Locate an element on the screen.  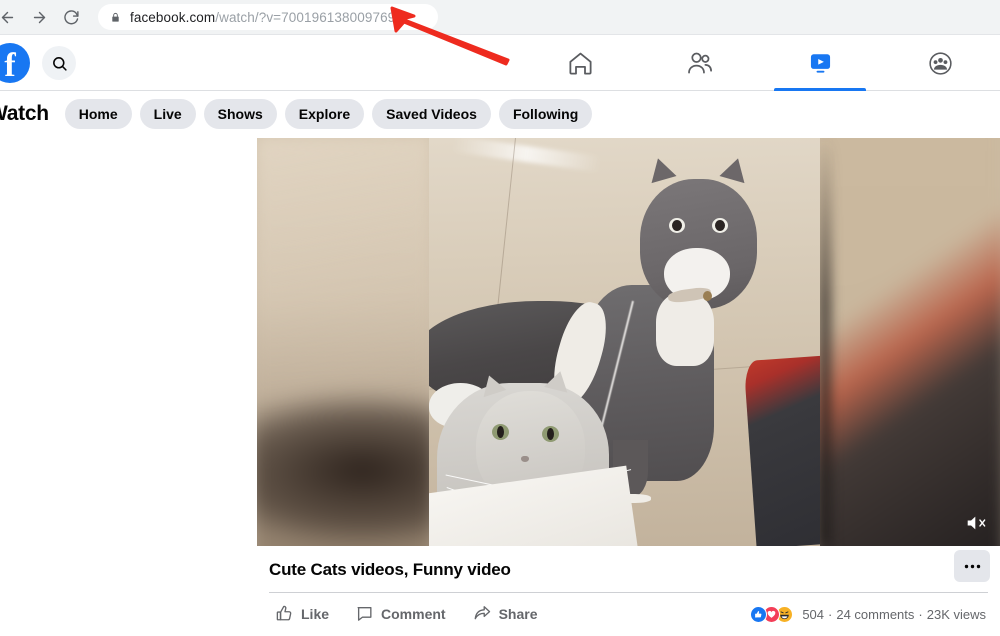
grey-cat-ear-right is located at coordinates (735, 169).